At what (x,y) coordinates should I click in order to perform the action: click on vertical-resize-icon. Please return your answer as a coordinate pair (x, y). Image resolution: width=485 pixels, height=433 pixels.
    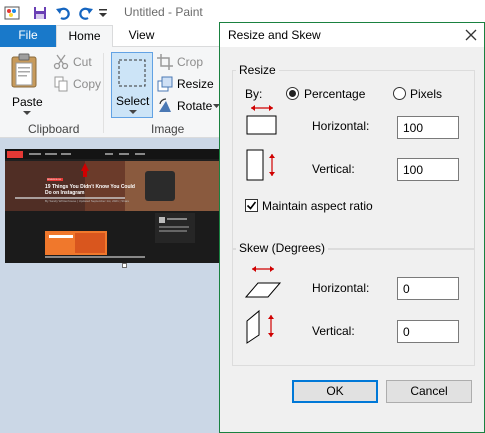
    Looking at the image, I should click on (260, 165).